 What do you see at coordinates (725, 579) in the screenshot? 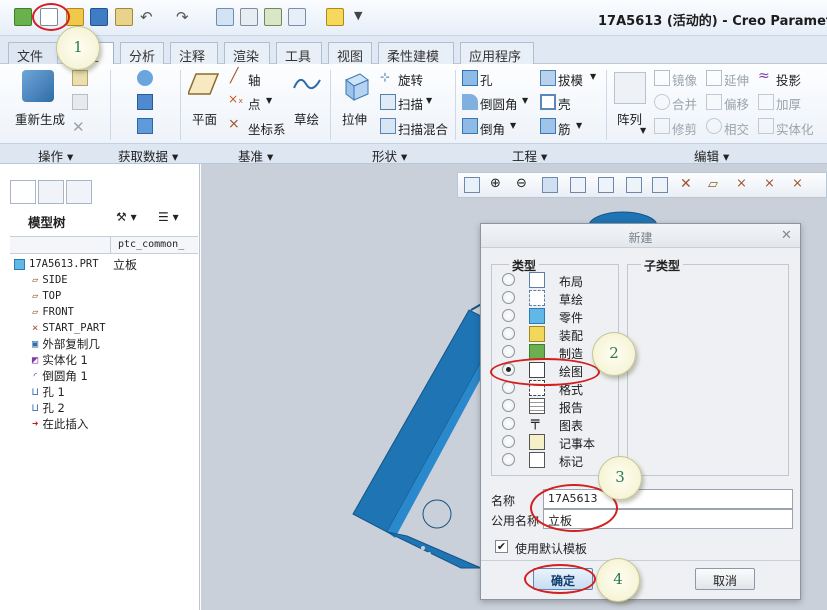
I see `cancel-button: 取消` at bounding box center [725, 579].